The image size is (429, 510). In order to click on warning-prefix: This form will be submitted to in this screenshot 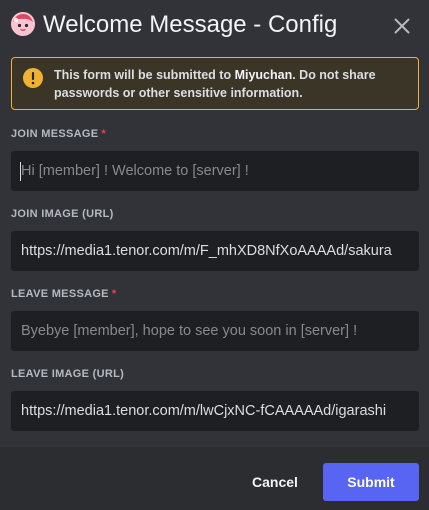, I will do `click(144, 75)`.